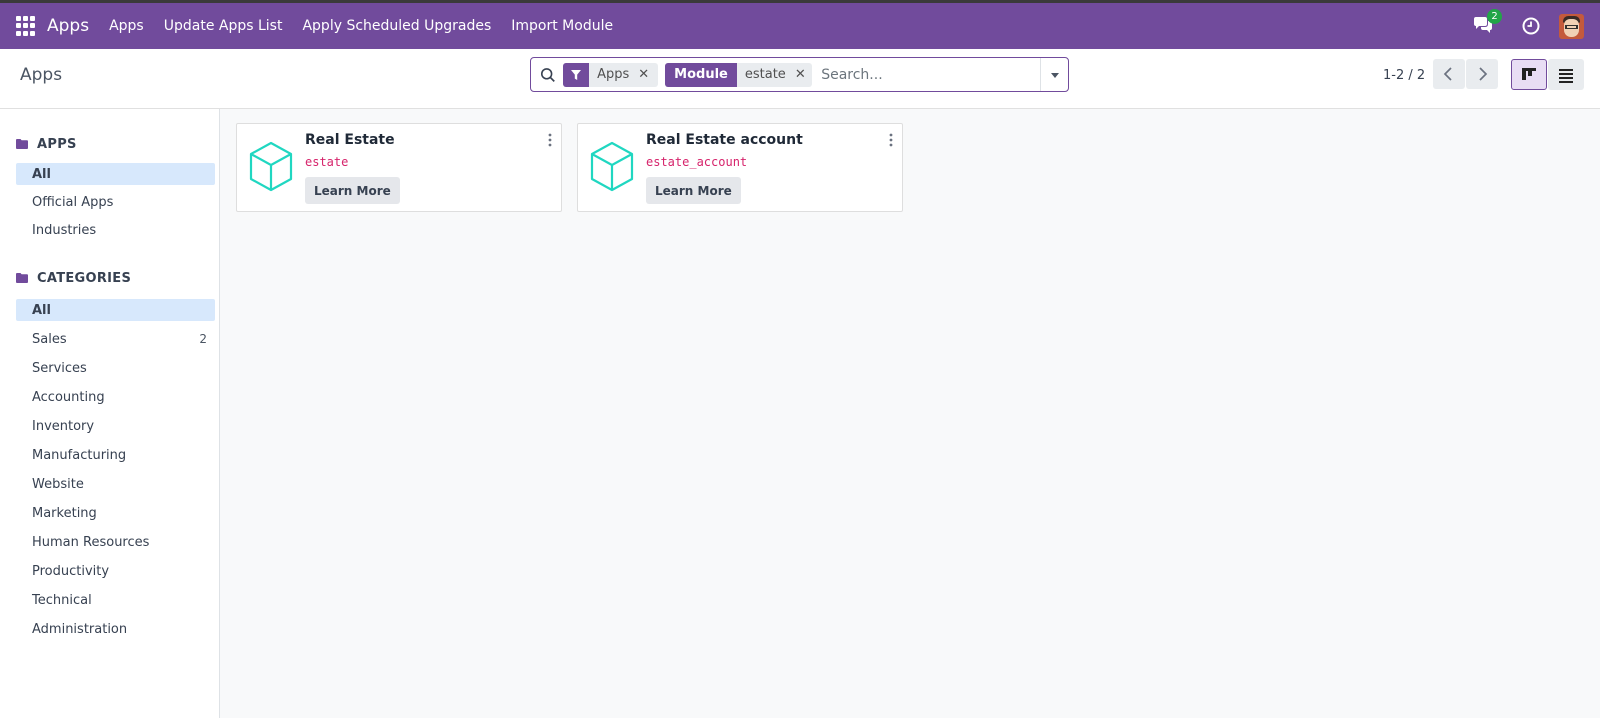  What do you see at coordinates (91, 542) in the screenshot?
I see `sidebar-item-label: Human Resources` at bounding box center [91, 542].